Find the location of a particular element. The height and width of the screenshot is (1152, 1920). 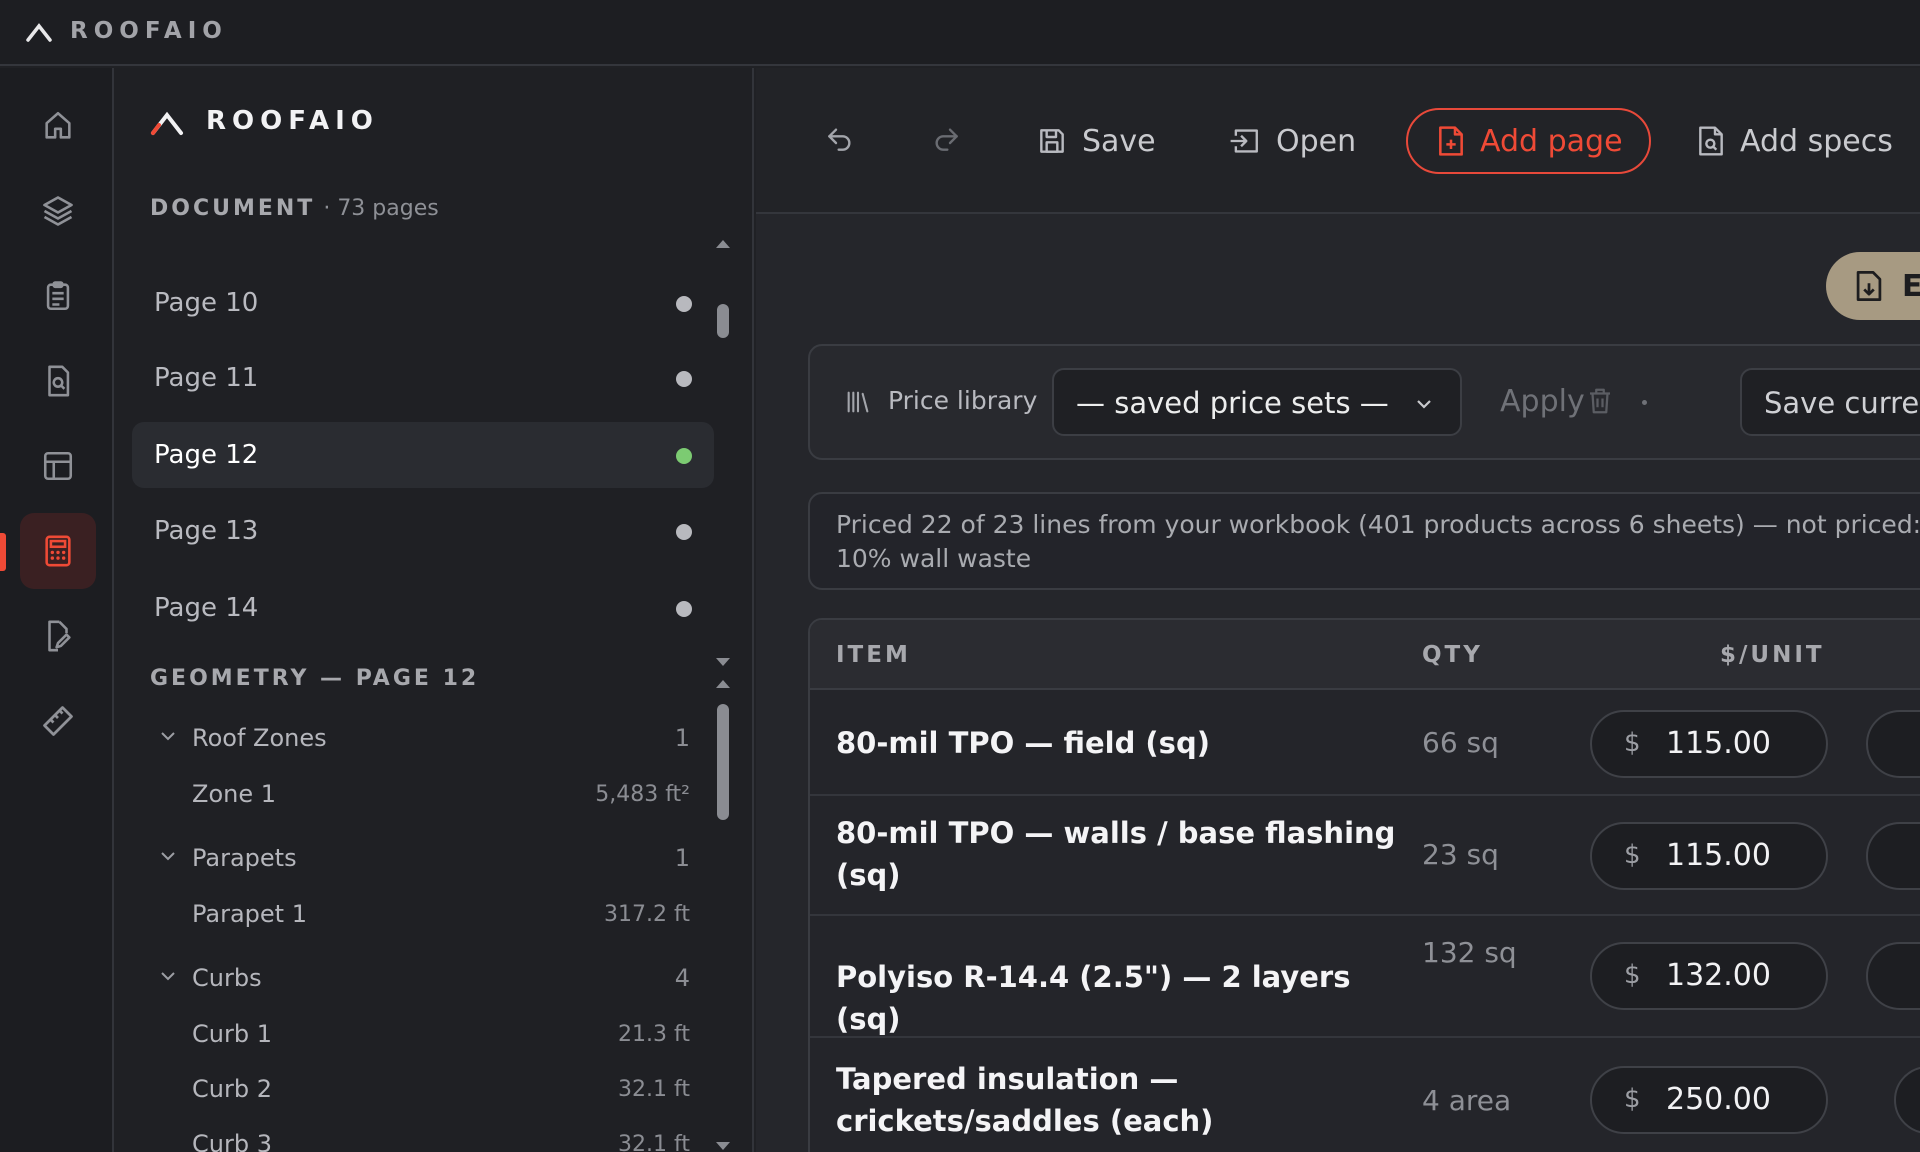

add-specs-button: Add specs is located at coordinates (1794, 141).